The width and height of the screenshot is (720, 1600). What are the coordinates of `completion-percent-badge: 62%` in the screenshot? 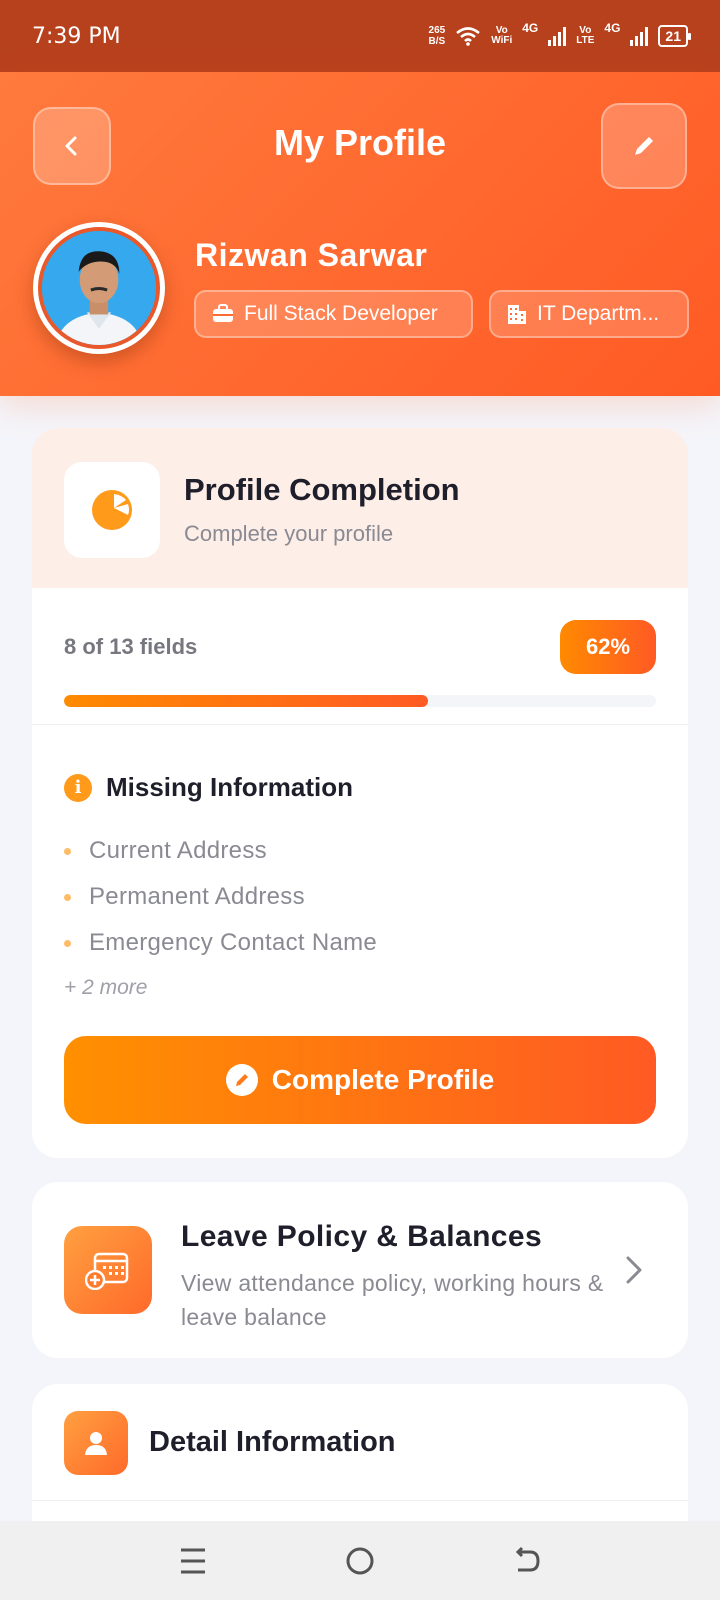 It's located at (608, 647).